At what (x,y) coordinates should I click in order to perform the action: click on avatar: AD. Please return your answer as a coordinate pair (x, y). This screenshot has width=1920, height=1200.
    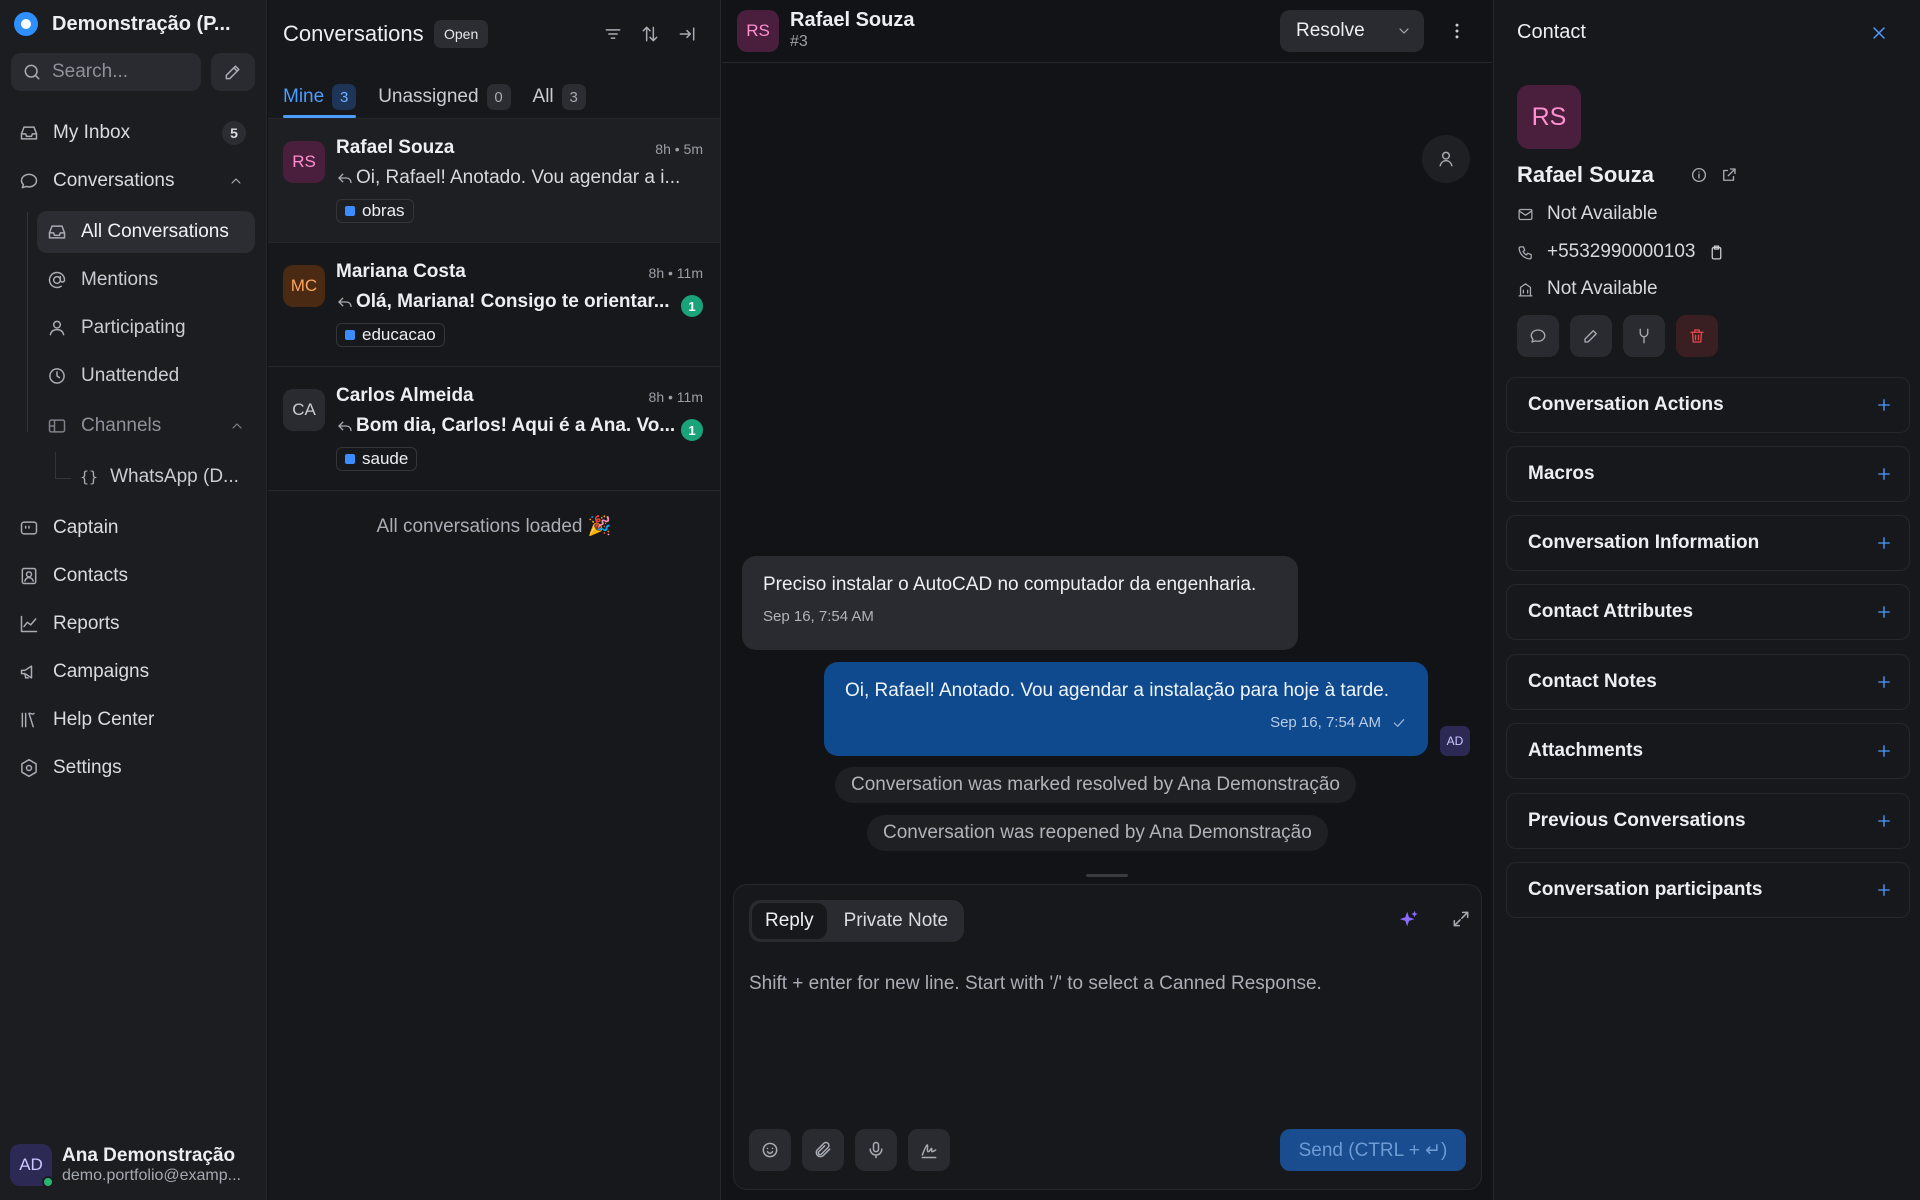
    Looking at the image, I should click on (32, 1166).